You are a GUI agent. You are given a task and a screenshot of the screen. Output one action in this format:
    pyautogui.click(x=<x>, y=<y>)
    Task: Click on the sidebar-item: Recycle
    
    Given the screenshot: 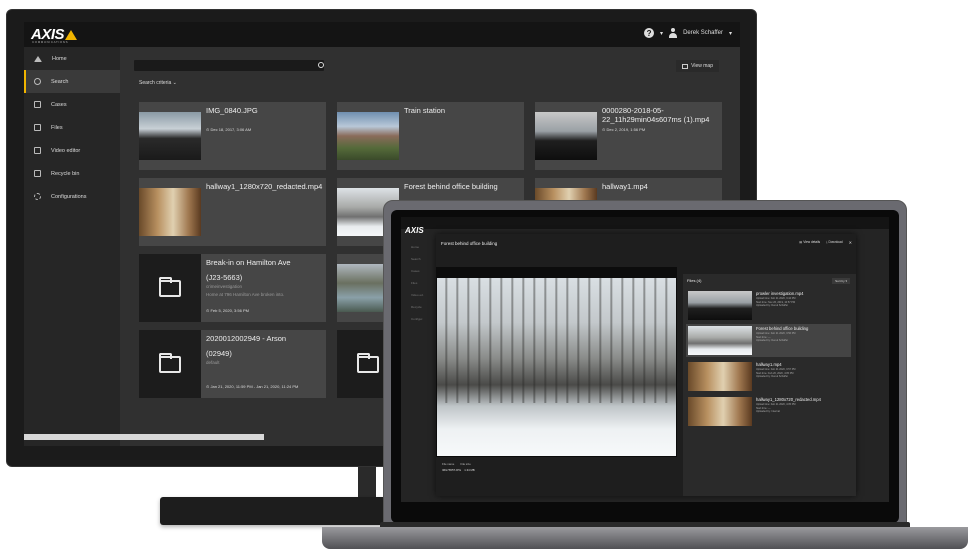 What is the action you would take?
    pyautogui.click(x=414, y=307)
    